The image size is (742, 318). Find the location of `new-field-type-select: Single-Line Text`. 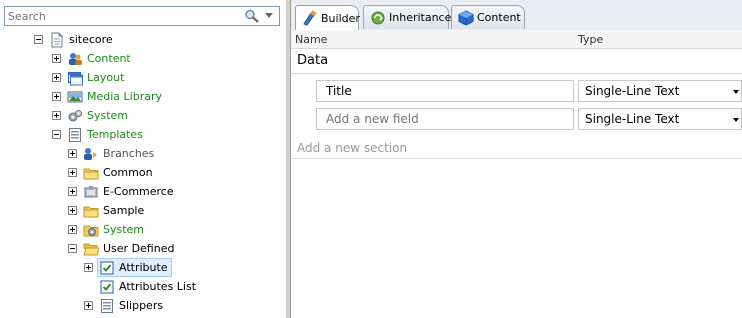

new-field-type-select: Single-Line Text is located at coordinates (660, 119).